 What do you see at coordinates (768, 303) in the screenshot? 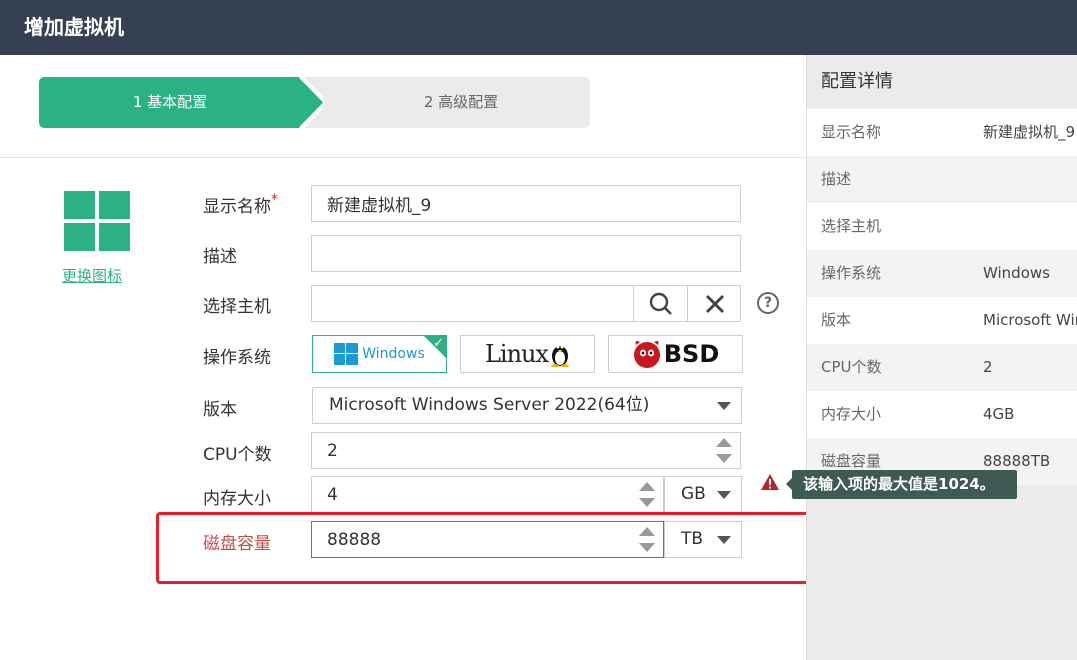
I see `help-icon: ?` at bounding box center [768, 303].